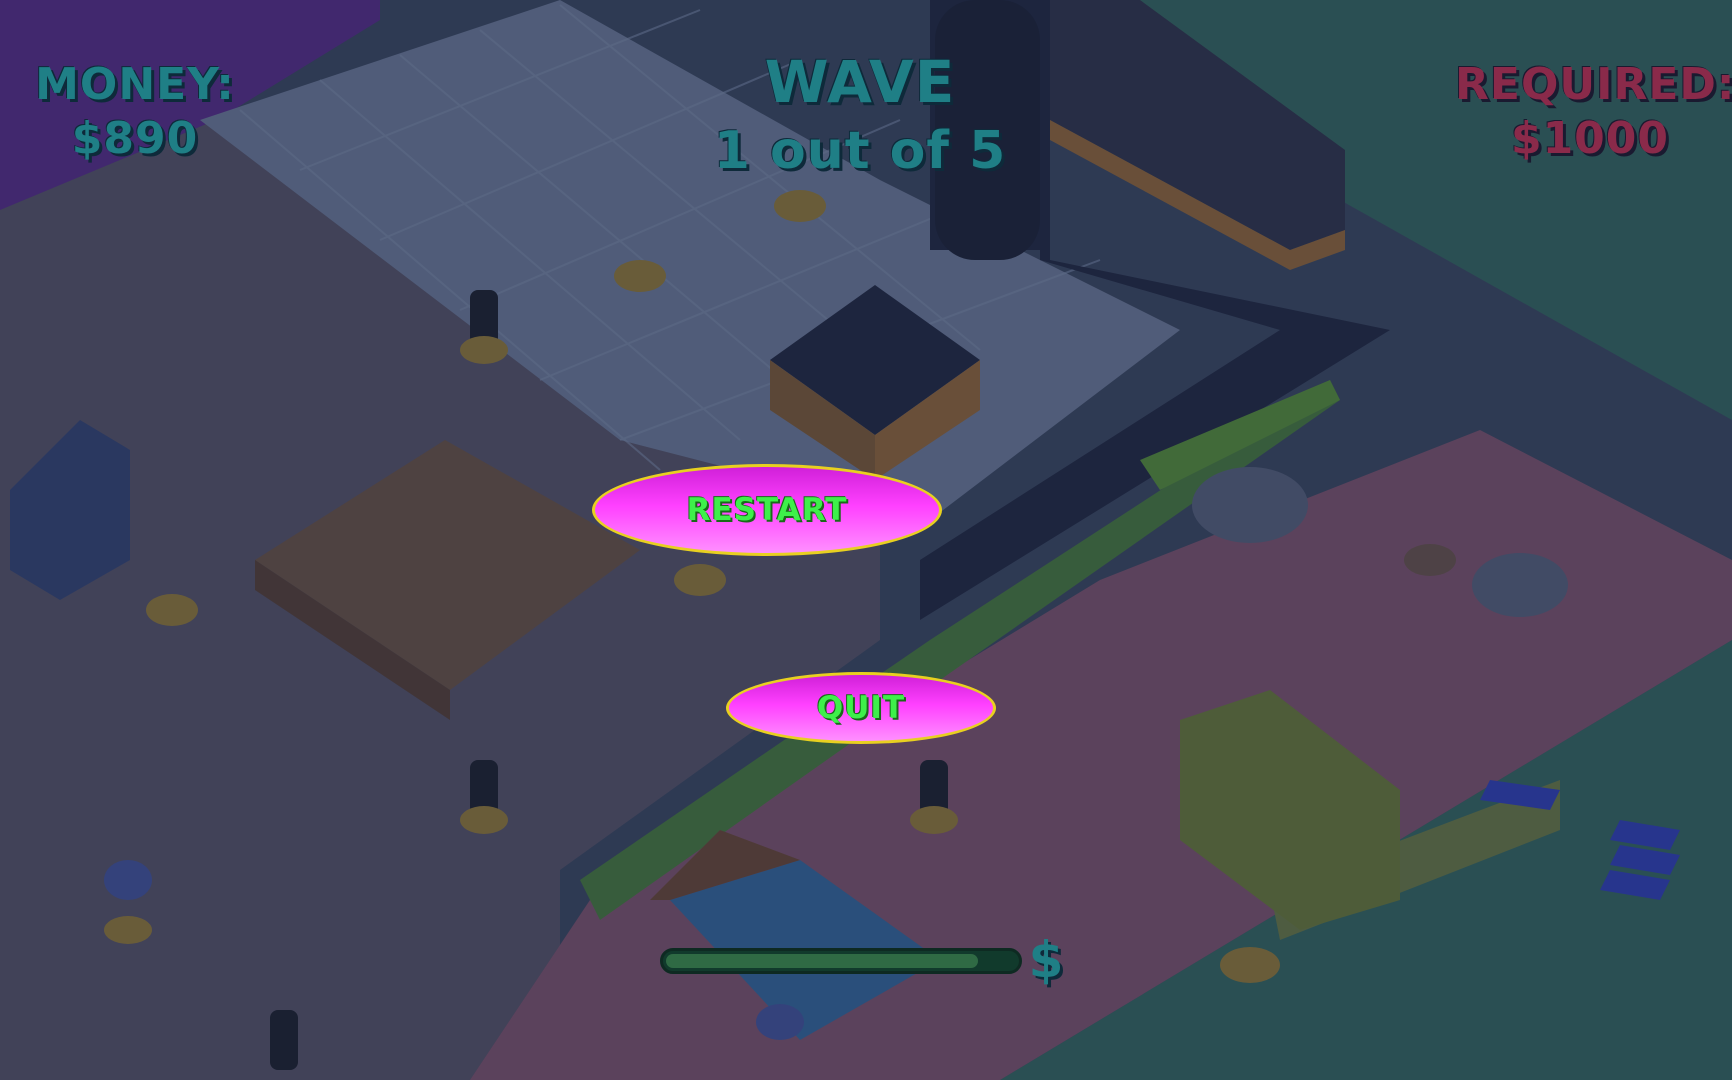  I want to click on money-progress-bar, so click(841, 961).